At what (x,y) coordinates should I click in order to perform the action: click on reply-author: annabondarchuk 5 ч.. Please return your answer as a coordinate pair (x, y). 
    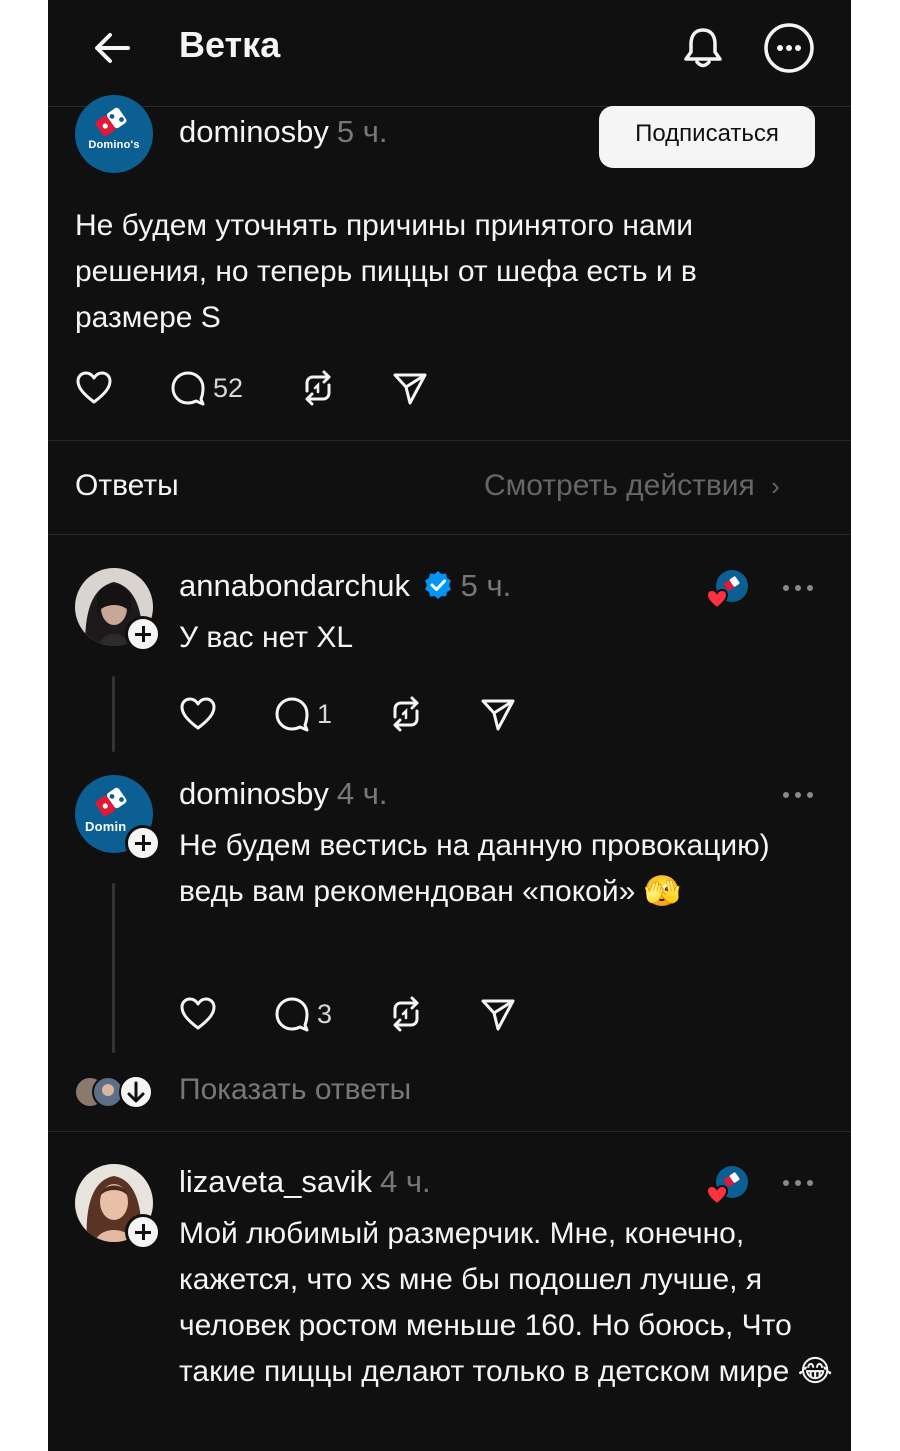
    Looking at the image, I should click on (345, 586).